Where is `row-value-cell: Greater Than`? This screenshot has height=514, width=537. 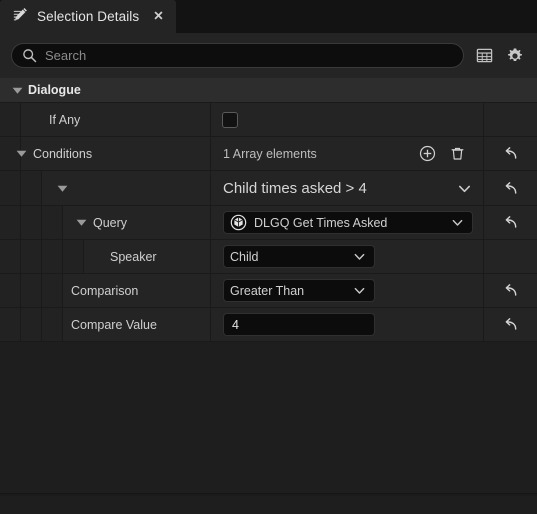 row-value-cell: Greater Than is located at coordinates (347, 290).